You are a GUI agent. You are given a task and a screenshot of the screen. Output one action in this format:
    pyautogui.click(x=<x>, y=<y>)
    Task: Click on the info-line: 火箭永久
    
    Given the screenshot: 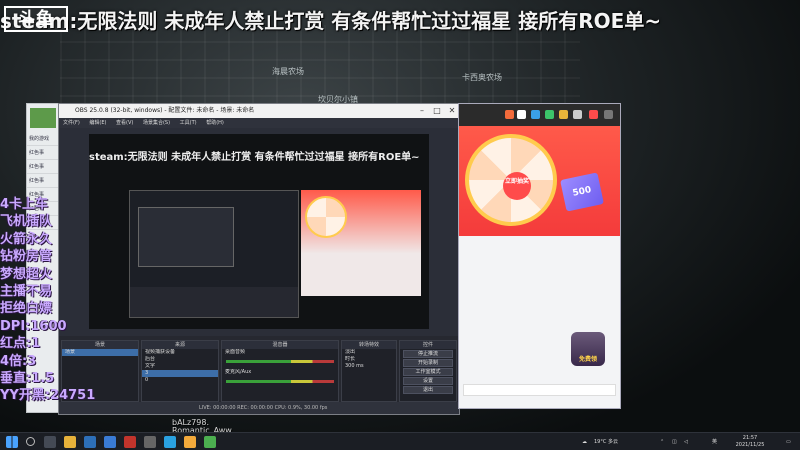 What is the action you would take?
    pyautogui.click(x=26, y=239)
    